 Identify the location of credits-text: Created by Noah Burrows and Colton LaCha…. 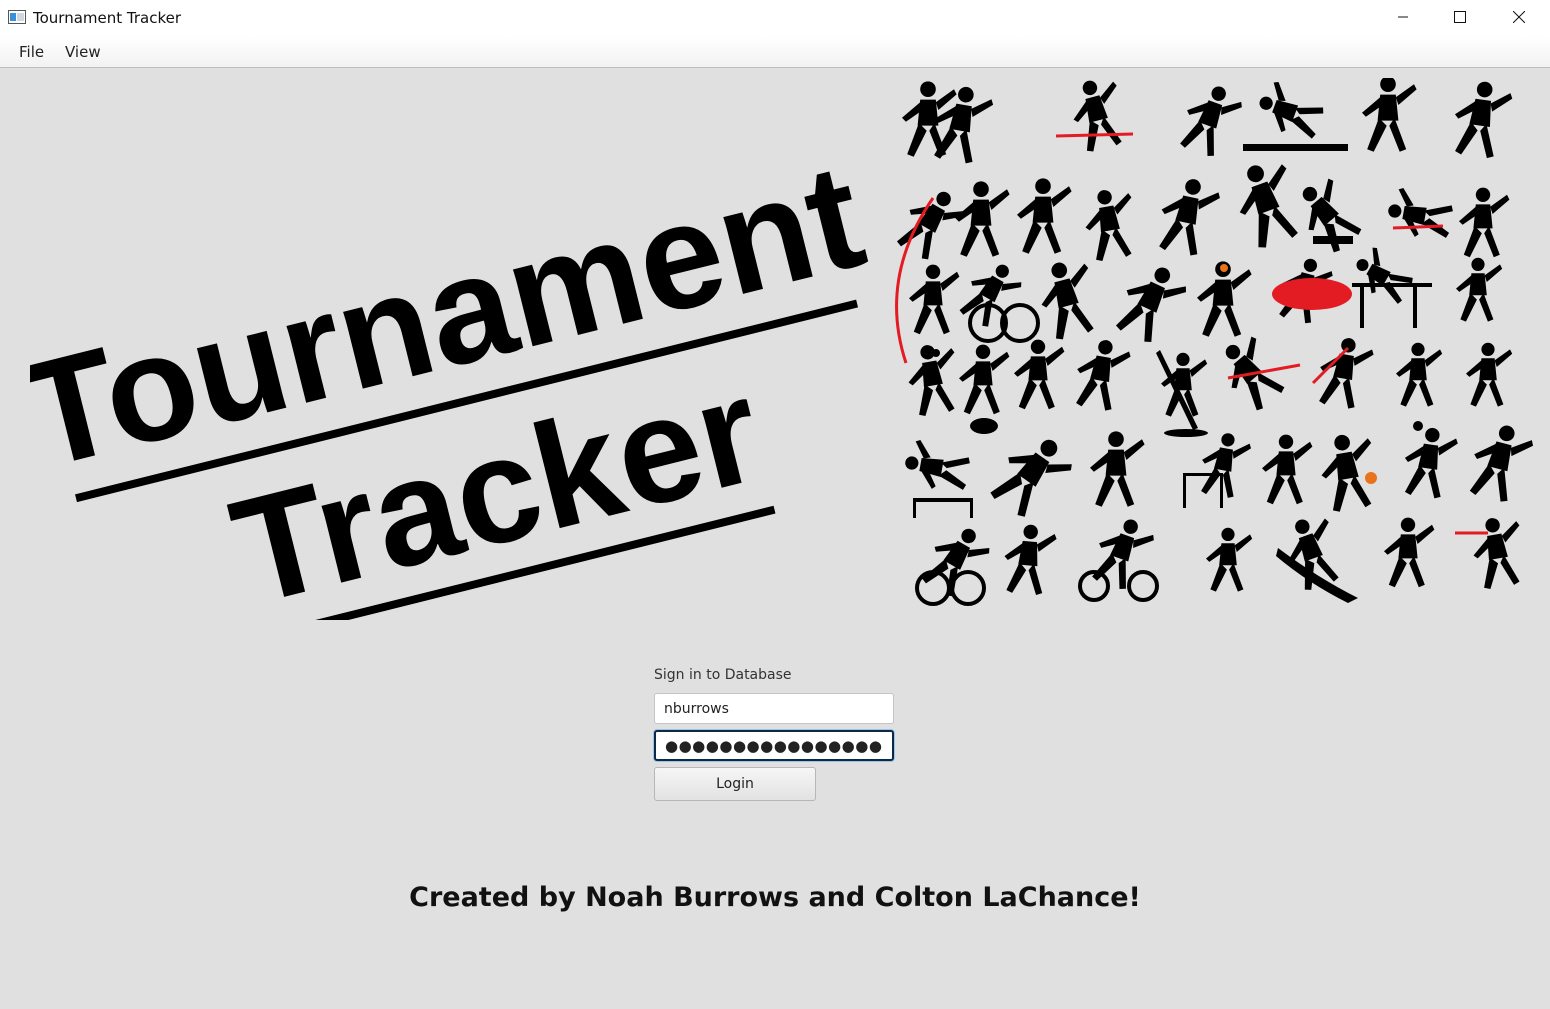
(775, 897).